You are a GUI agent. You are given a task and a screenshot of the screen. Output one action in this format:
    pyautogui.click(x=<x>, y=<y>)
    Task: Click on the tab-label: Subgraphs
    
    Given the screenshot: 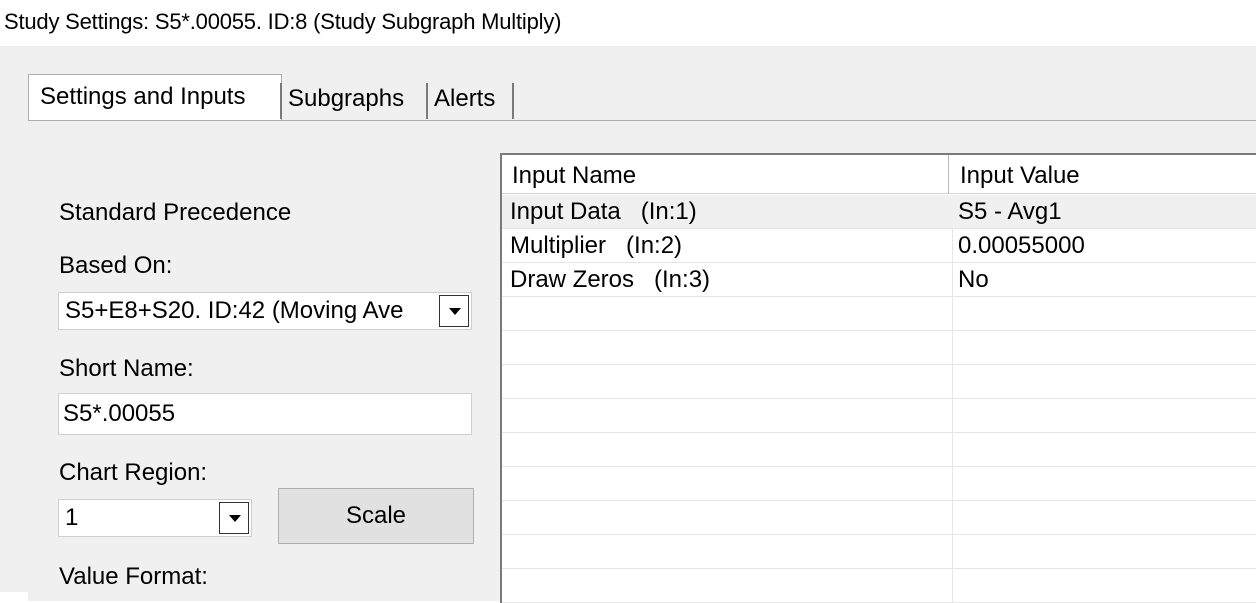 What is the action you would take?
    pyautogui.click(x=346, y=98)
    